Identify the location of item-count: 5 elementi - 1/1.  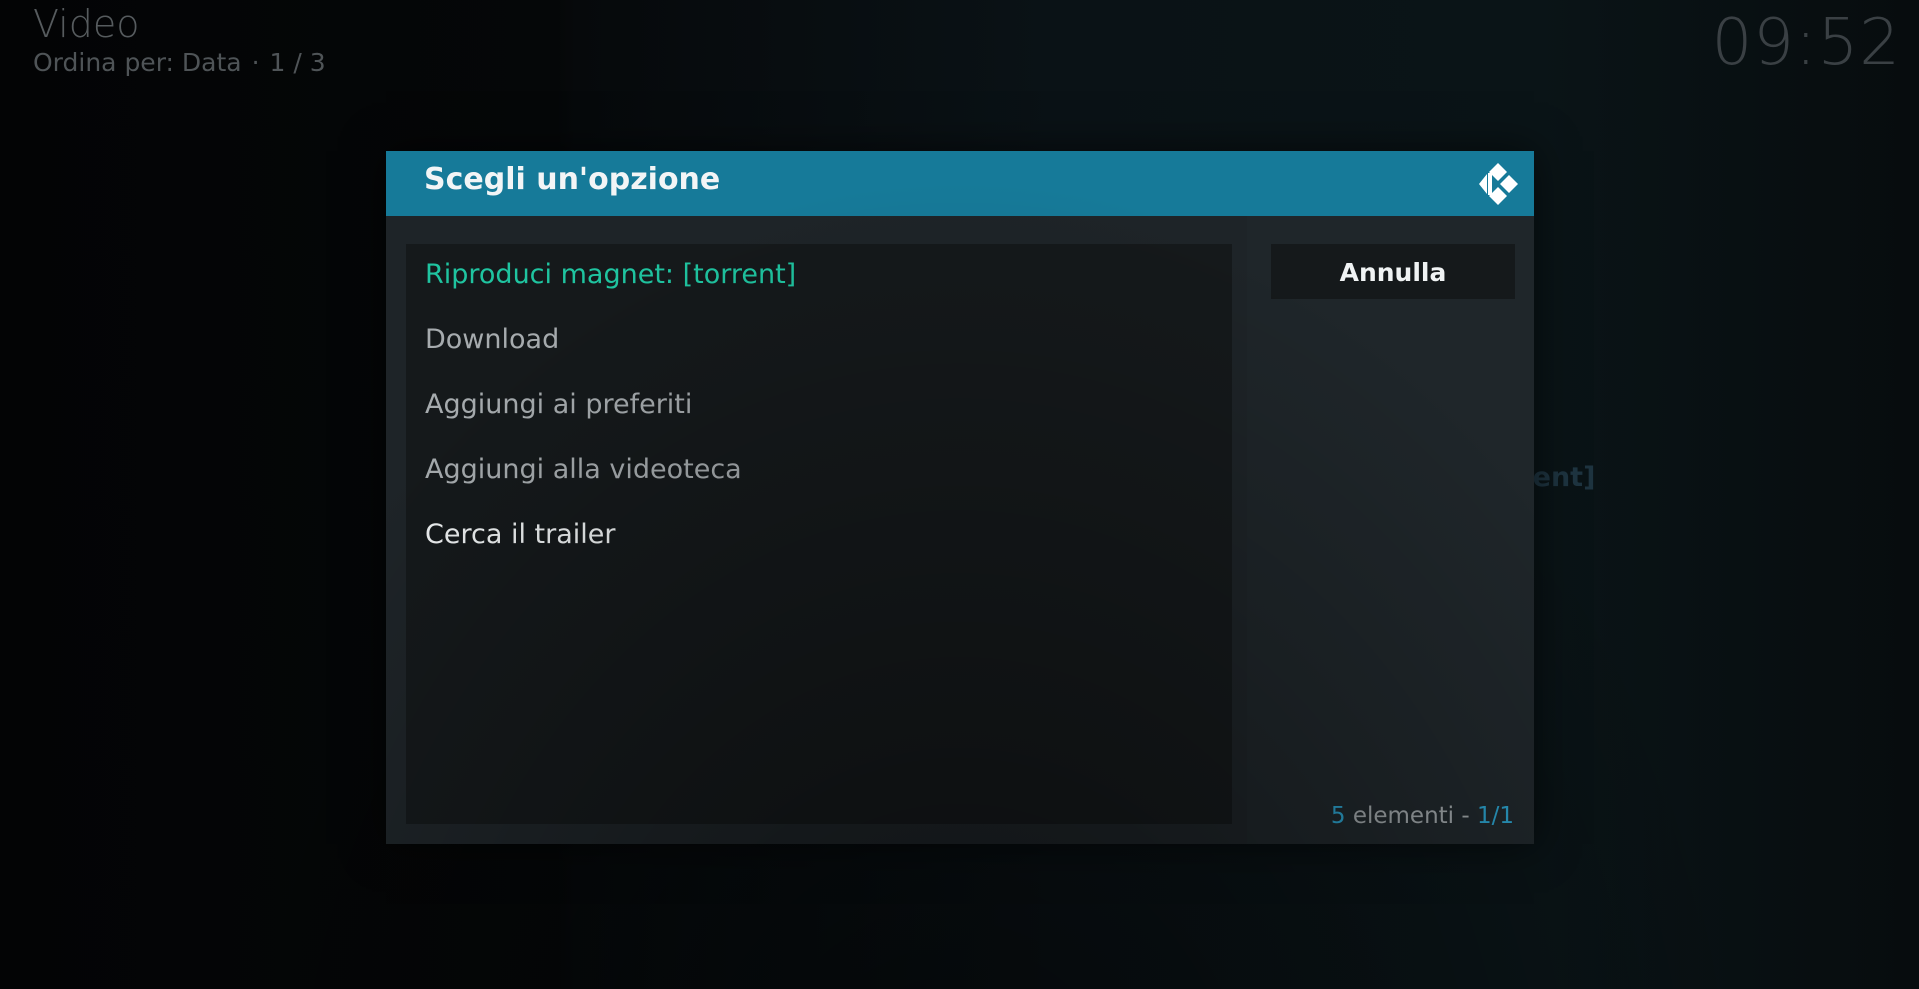
(1422, 816).